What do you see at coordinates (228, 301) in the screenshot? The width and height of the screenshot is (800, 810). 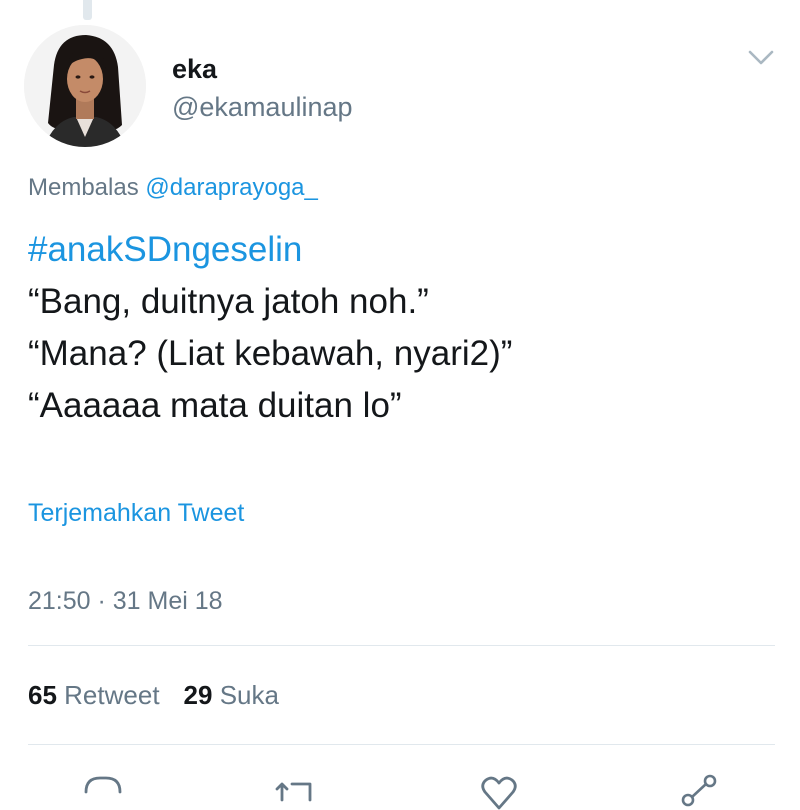 I see `tweet-text-line: “Bang, duitnya jatoh noh.”` at bounding box center [228, 301].